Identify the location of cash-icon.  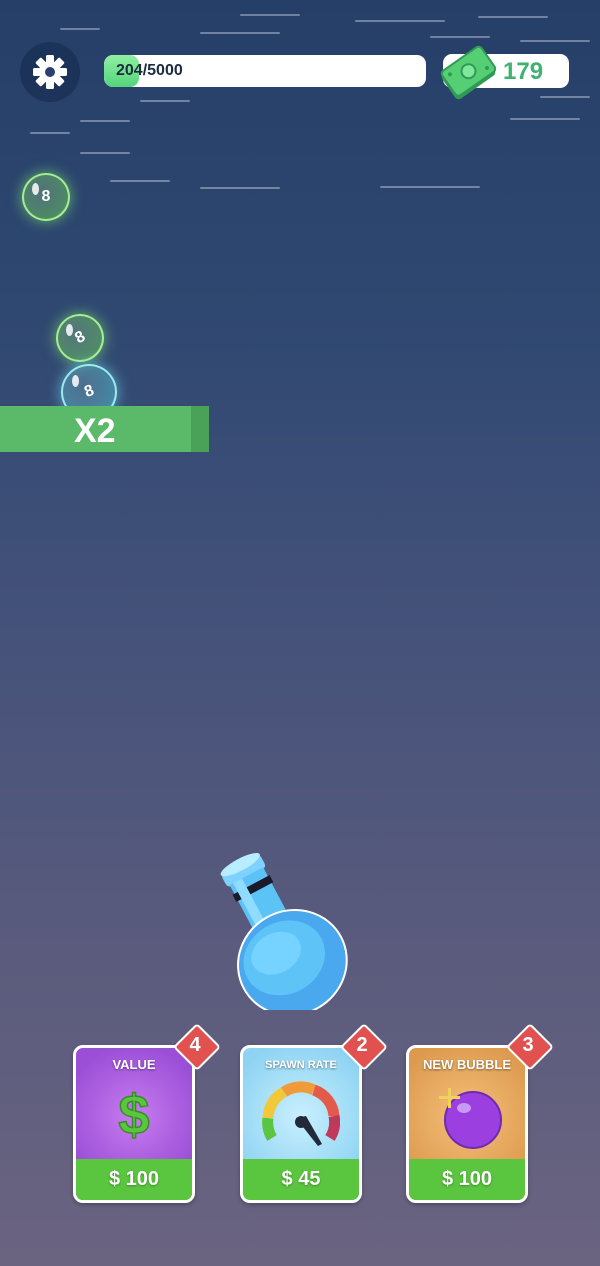
(468, 72).